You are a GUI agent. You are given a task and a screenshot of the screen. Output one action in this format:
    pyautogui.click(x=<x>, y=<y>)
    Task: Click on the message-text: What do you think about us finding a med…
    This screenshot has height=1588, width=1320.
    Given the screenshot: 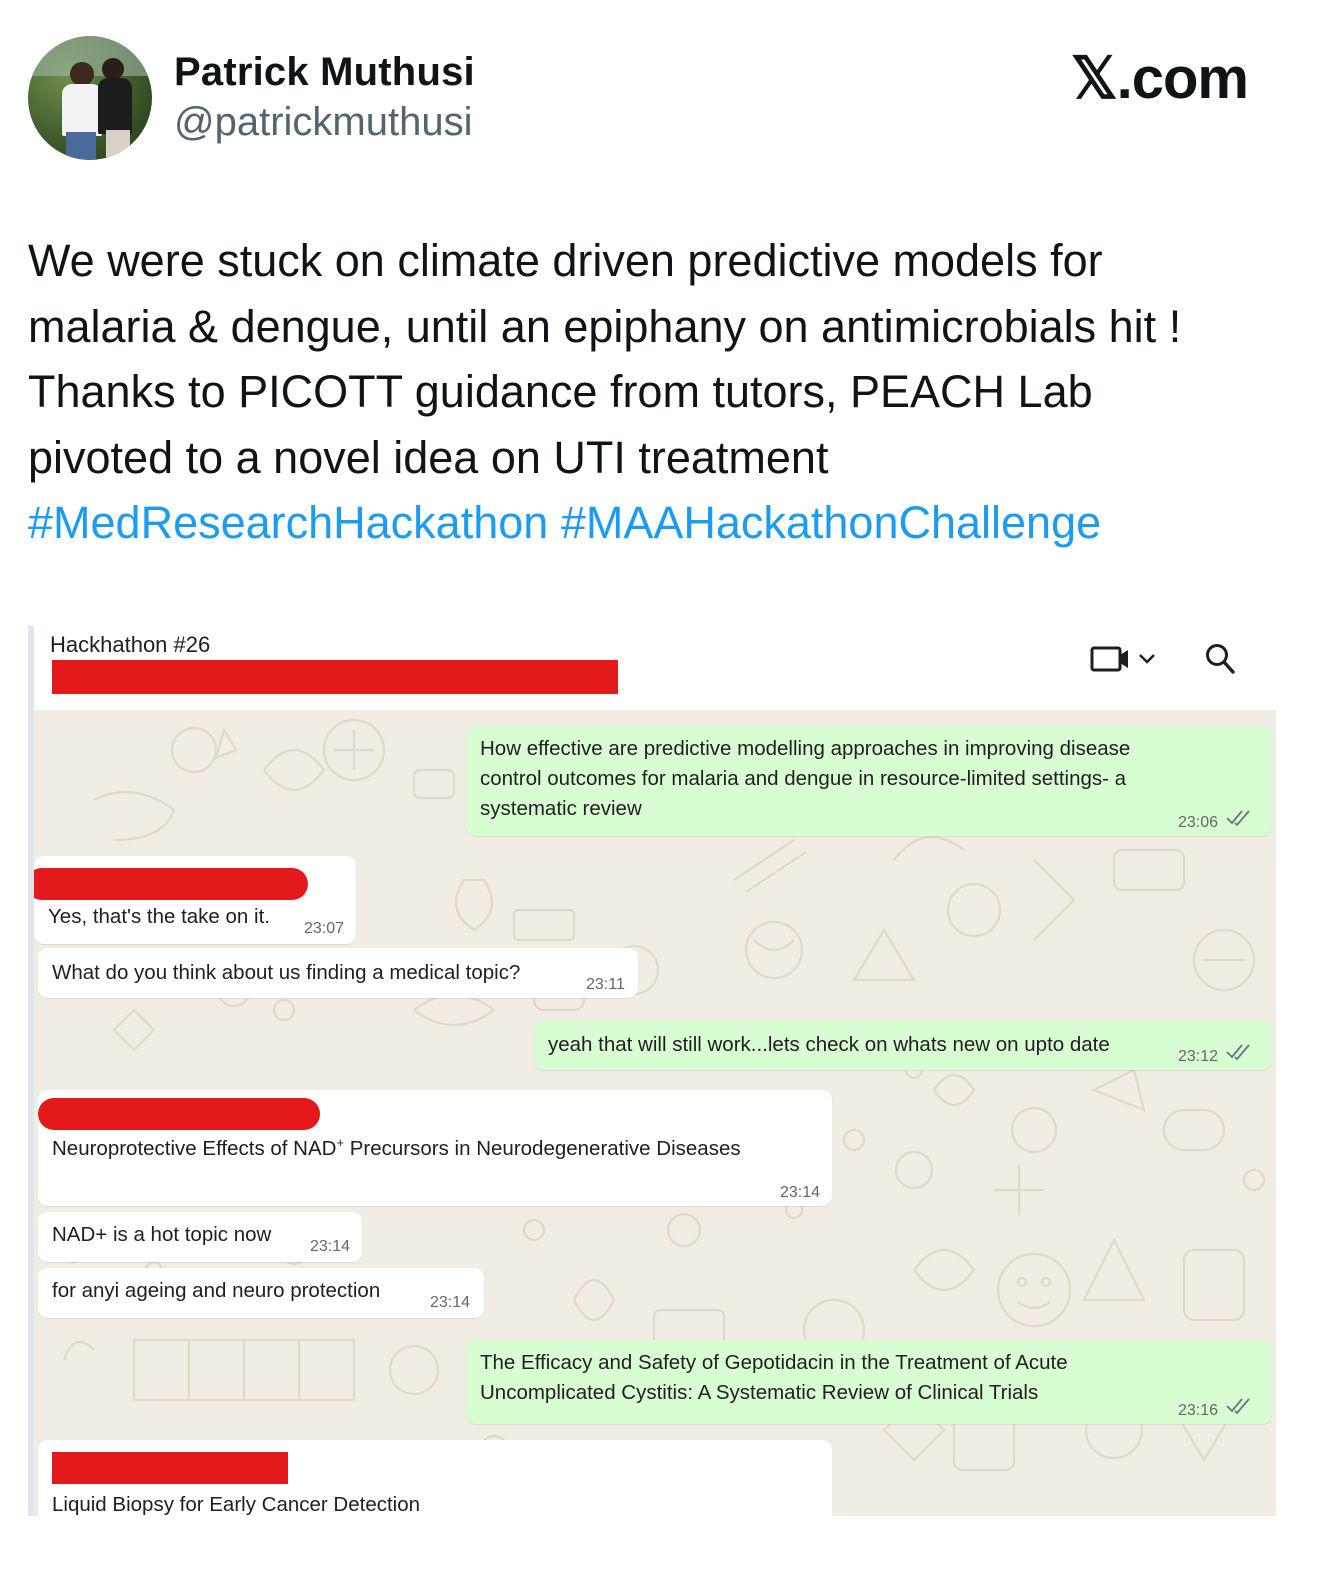 What is the action you would take?
    pyautogui.click(x=286, y=972)
    